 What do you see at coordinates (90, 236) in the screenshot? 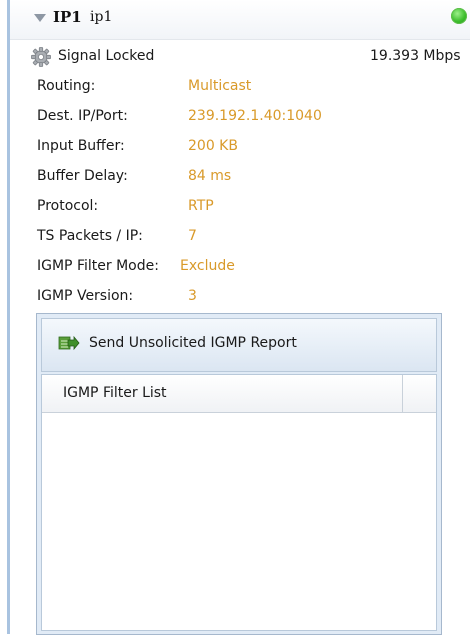
I see `property-label: TS Packets / IP:` at bounding box center [90, 236].